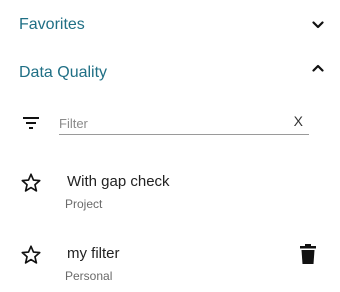 This screenshot has width=340, height=292. What do you see at coordinates (318, 25) in the screenshot?
I see `chevron-down-icon` at bounding box center [318, 25].